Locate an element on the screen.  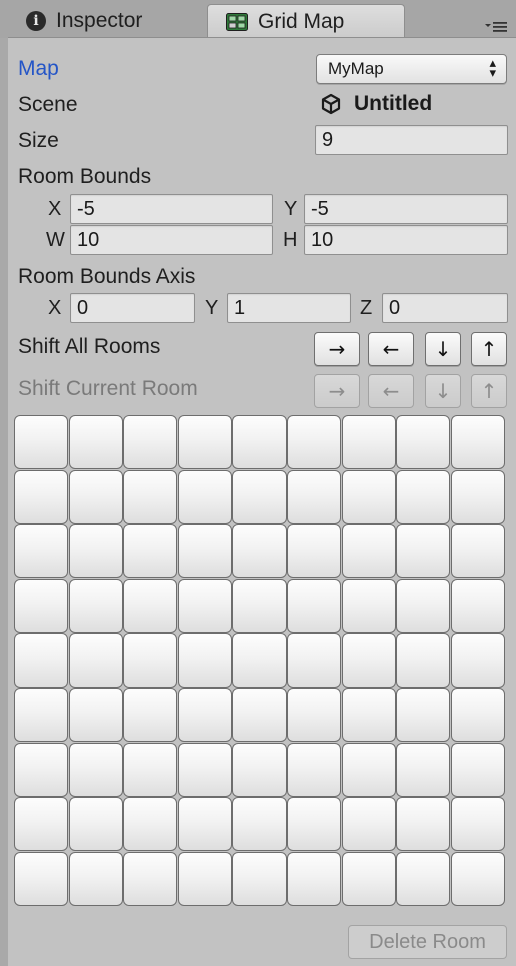
room-bounds-y-input: -5 is located at coordinates (406, 209).